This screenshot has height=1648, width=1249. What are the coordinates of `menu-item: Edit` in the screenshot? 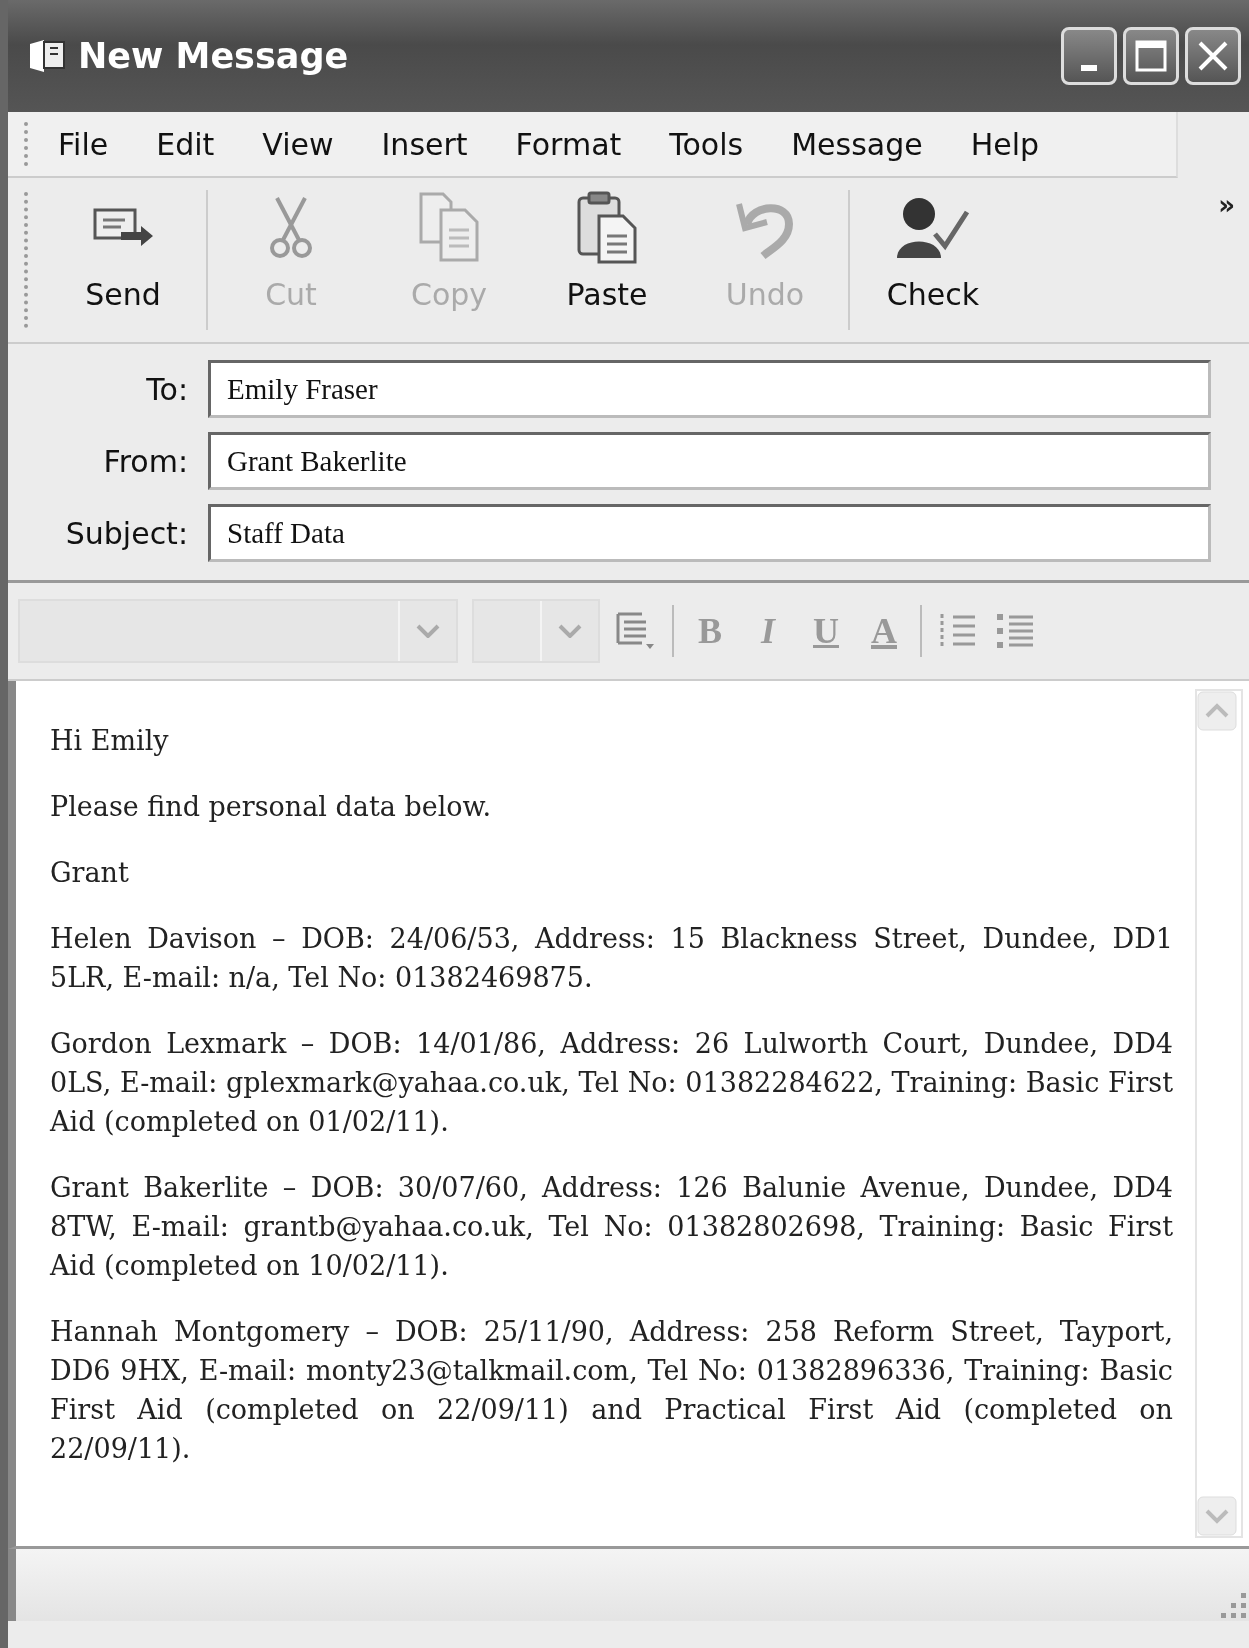 It's located at (185, 144).